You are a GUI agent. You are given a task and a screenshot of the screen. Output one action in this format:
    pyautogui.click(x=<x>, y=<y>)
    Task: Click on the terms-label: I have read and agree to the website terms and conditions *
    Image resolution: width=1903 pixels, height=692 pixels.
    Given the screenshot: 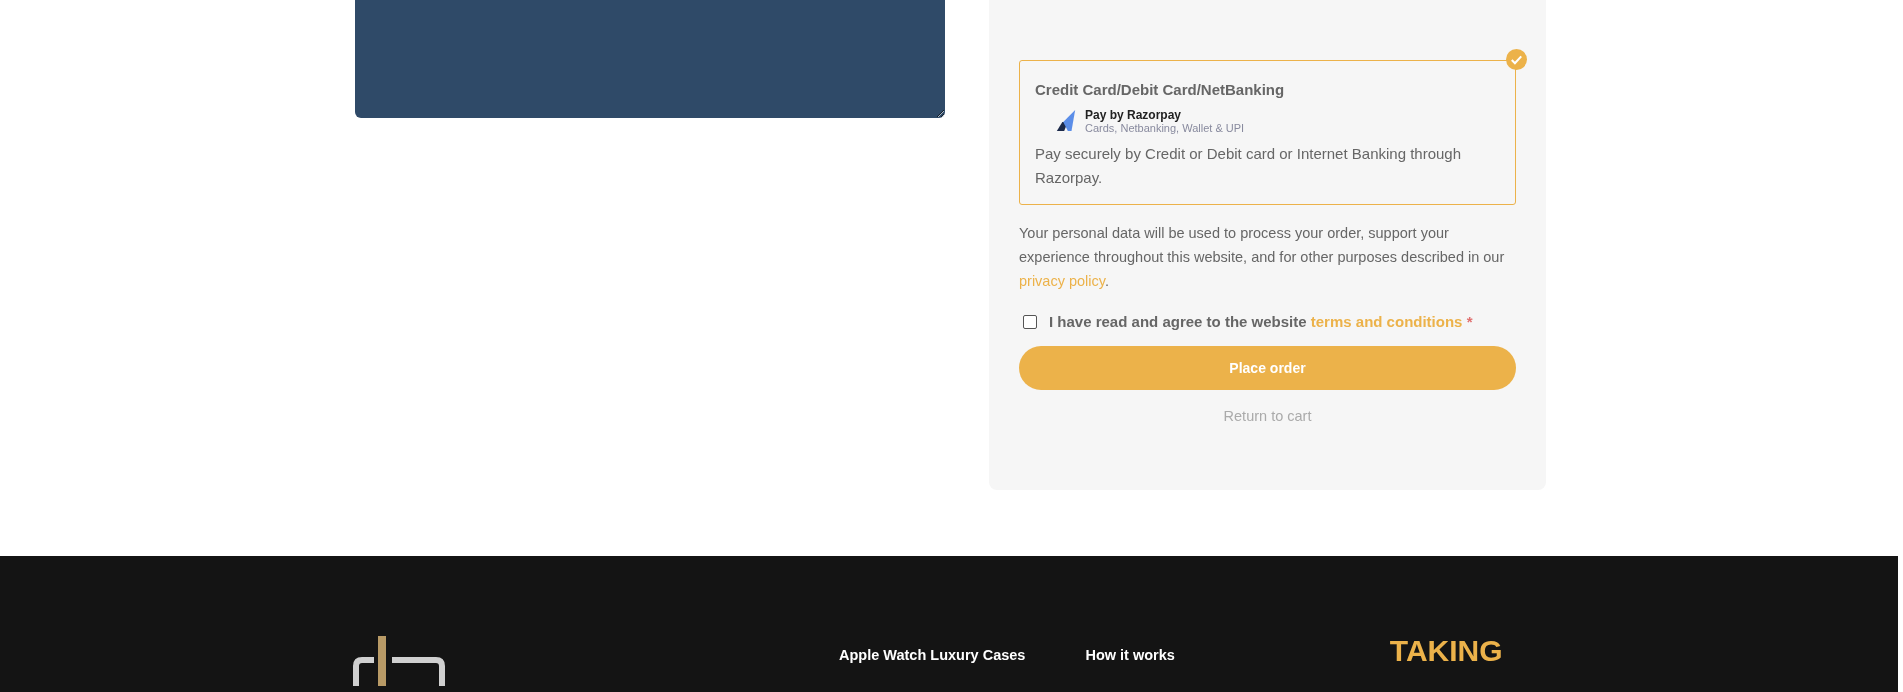 What is the action you would take?
    pyautogui.click(x=1261, y=321)
    